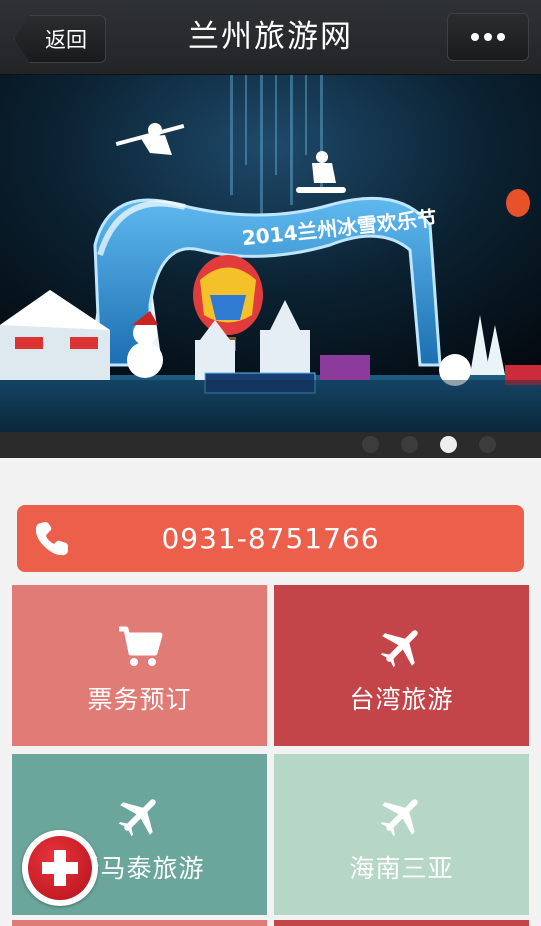 This screenshot has width=541, height=926. I want to click on phone-number: 0931-8751766, so click(270, 538).